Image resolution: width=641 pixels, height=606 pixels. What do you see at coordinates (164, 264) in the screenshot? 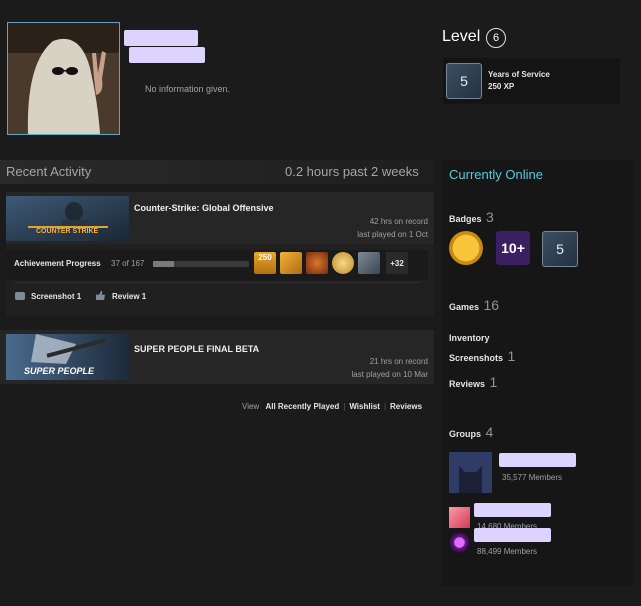
I see `achievement-progress-fill` at bounding box center [164, 264].